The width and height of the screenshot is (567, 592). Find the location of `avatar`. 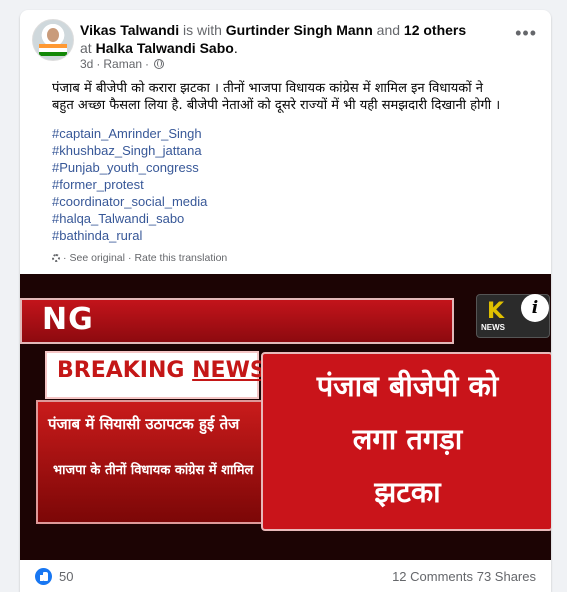

avatar is located at coordinates (53, 40).